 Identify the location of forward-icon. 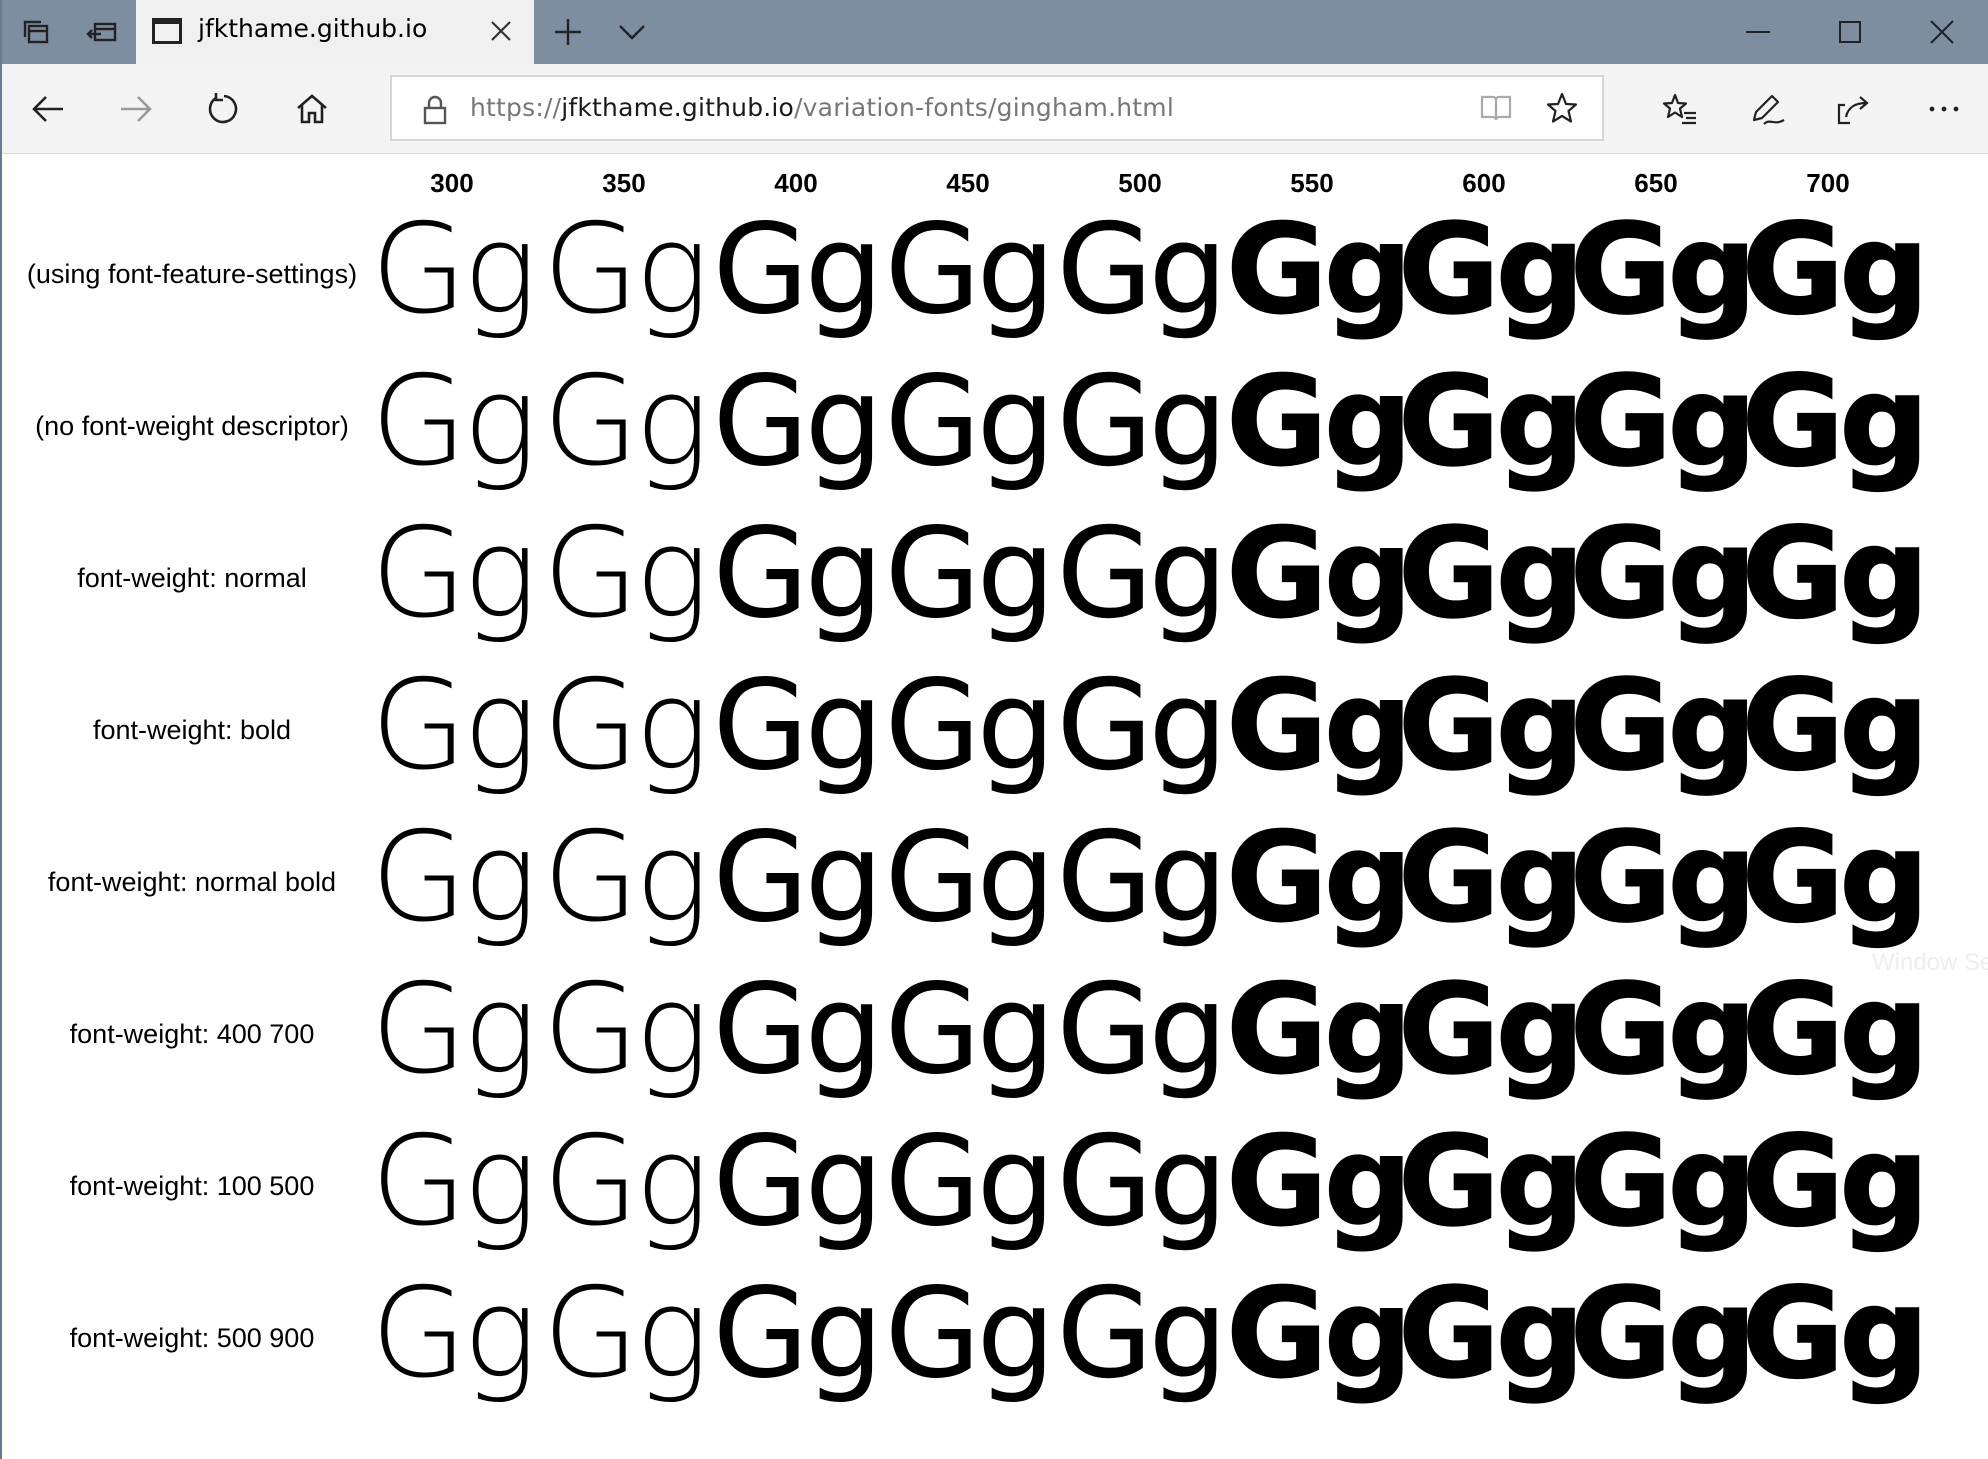
(136, 109).